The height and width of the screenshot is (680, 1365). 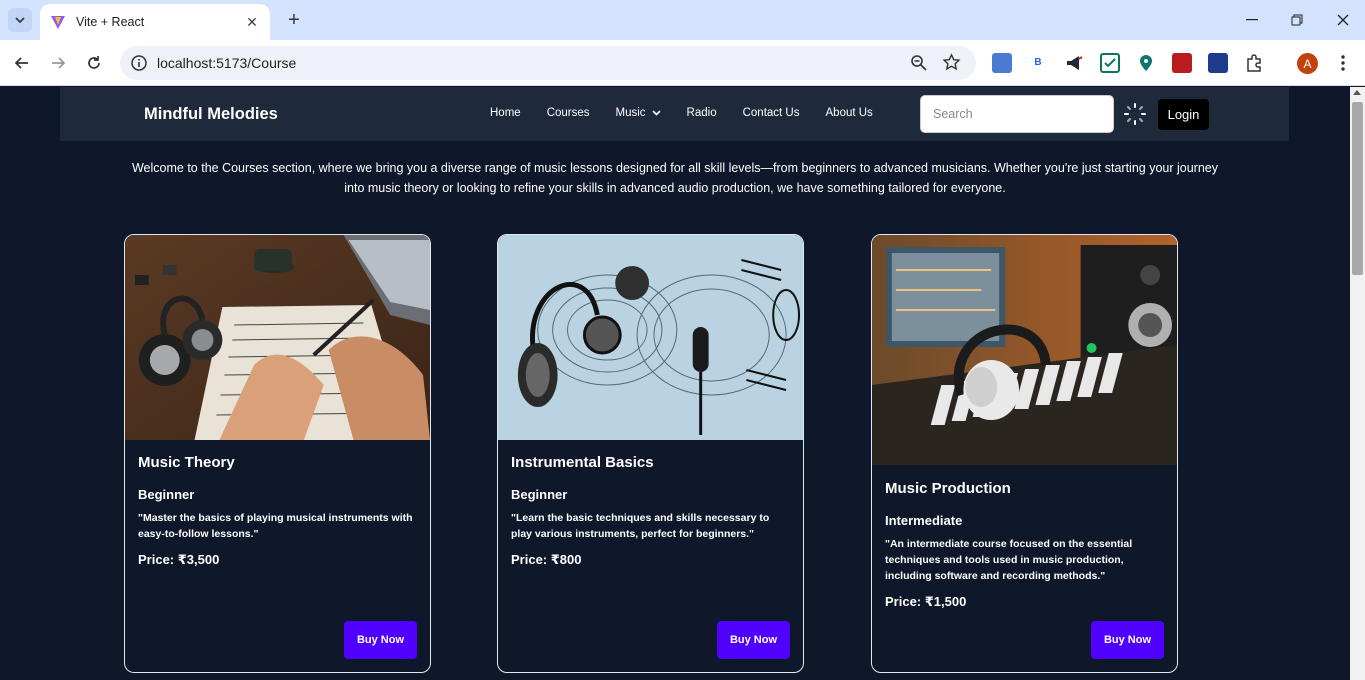 I want to click on nav-music-dropdown: Music, so click(x=638, y=113).